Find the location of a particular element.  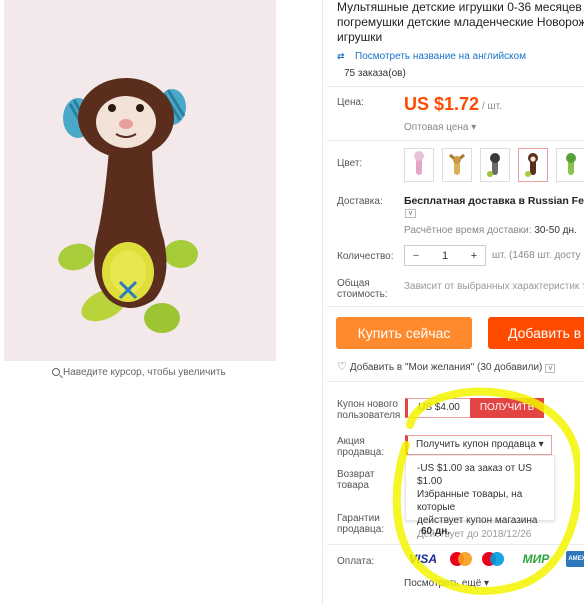

price-label: Цена: is located at coordinates (350, 102).